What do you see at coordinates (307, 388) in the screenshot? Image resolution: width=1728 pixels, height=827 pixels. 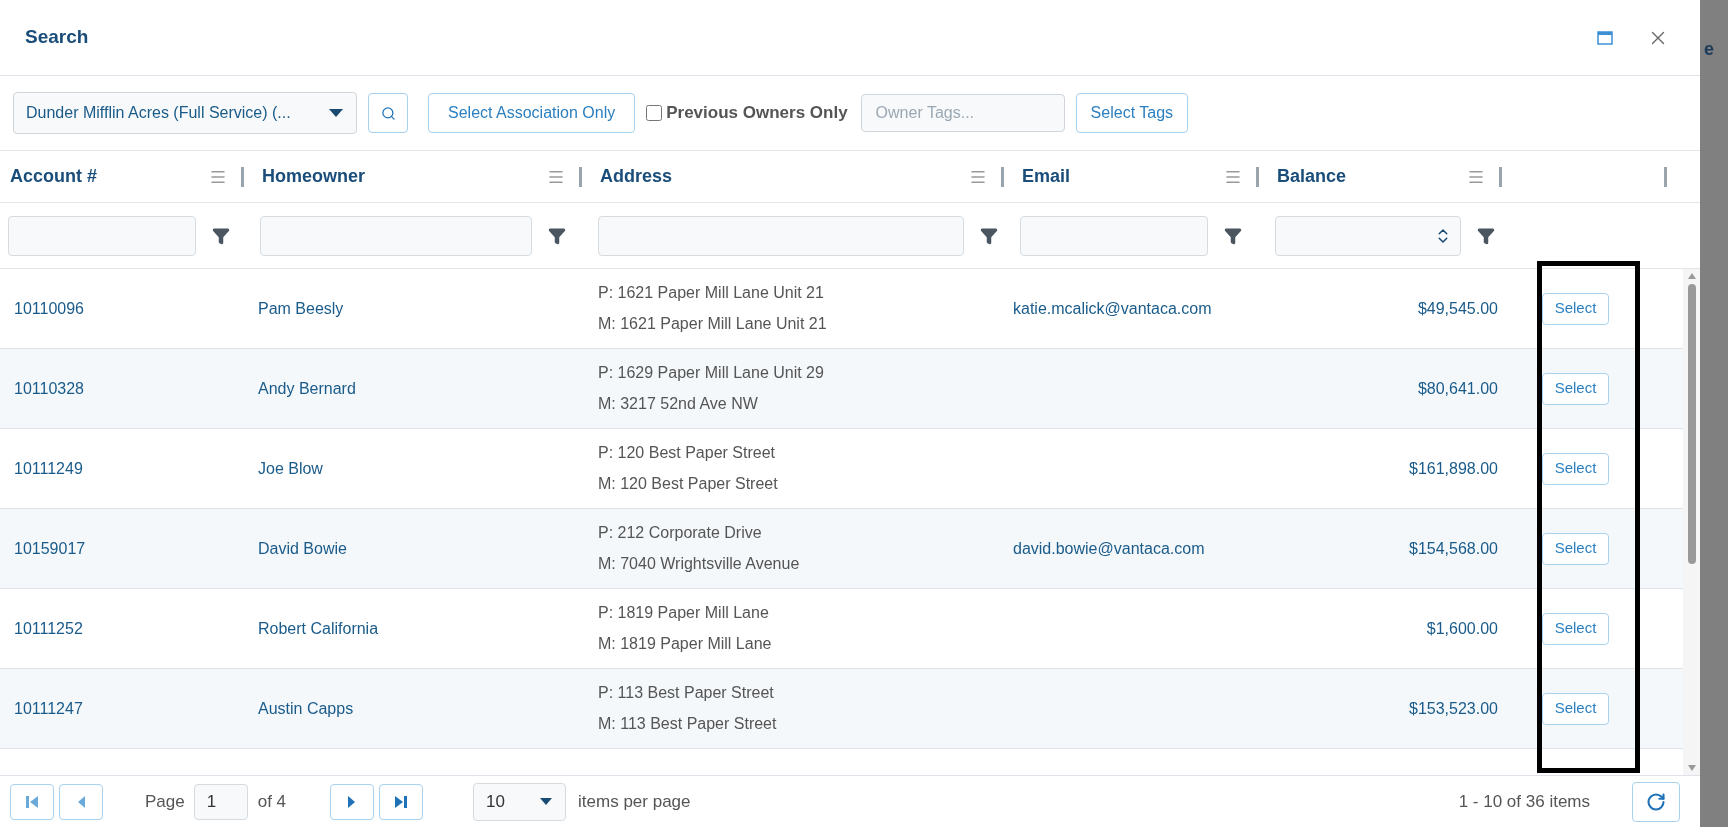 I see `table-cell-text: Andy Bernard` at bounding box center [307, 388].